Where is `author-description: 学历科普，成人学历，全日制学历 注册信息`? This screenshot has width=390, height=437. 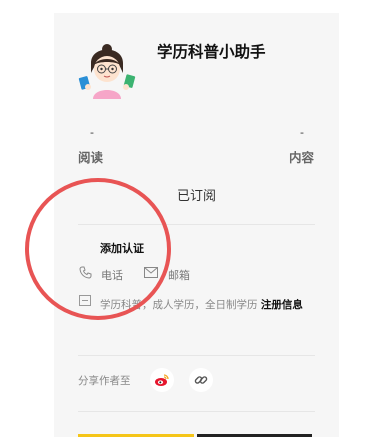 author-description: 学历科普，成人学历，全日制学历 注册信息 is located at coordinates (210, 305).